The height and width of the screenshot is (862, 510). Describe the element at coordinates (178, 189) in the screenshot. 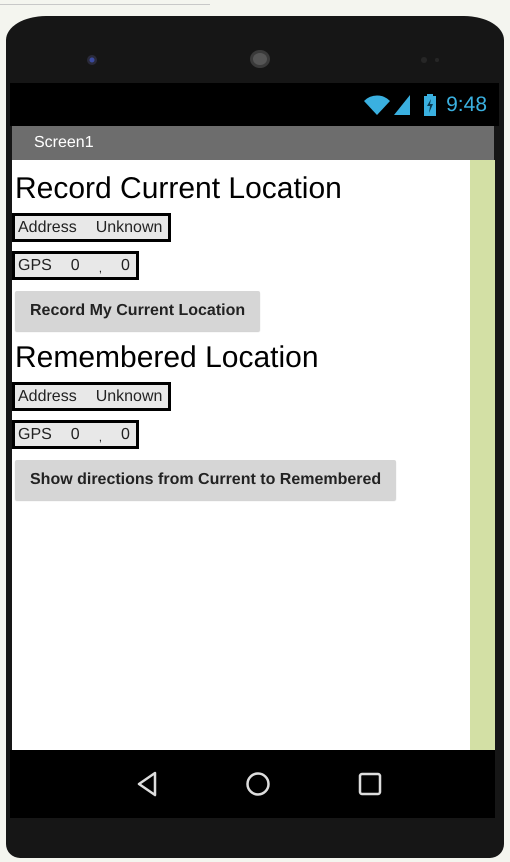

I see `section-heading: Record Current Location` at that location.